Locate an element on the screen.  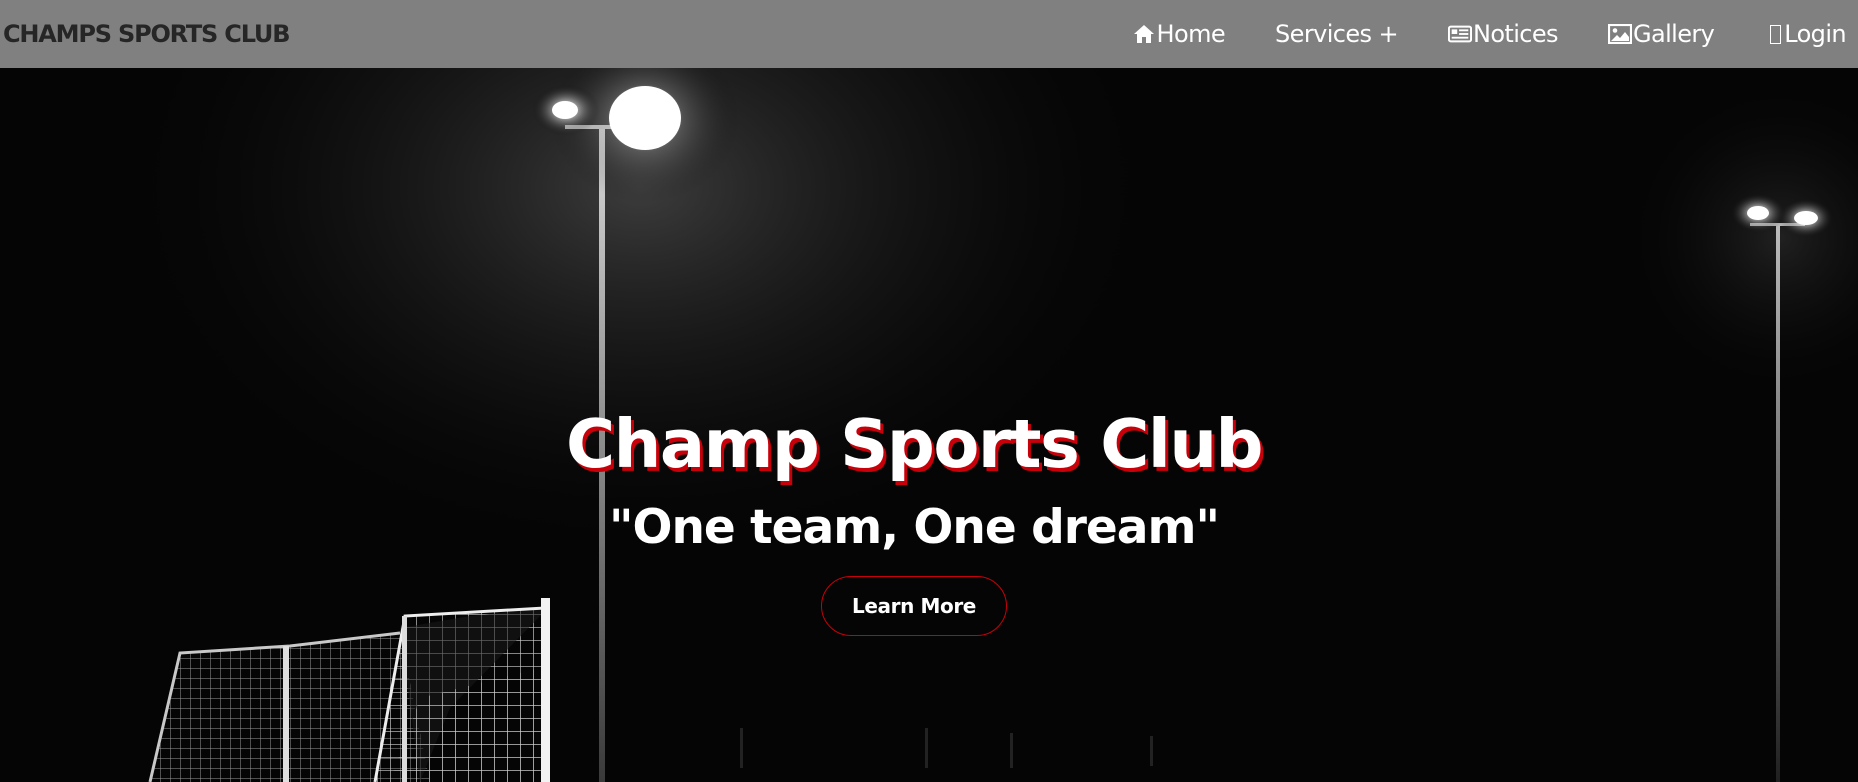
learn-more-button: Learn More is located at coordinates (914, 606).